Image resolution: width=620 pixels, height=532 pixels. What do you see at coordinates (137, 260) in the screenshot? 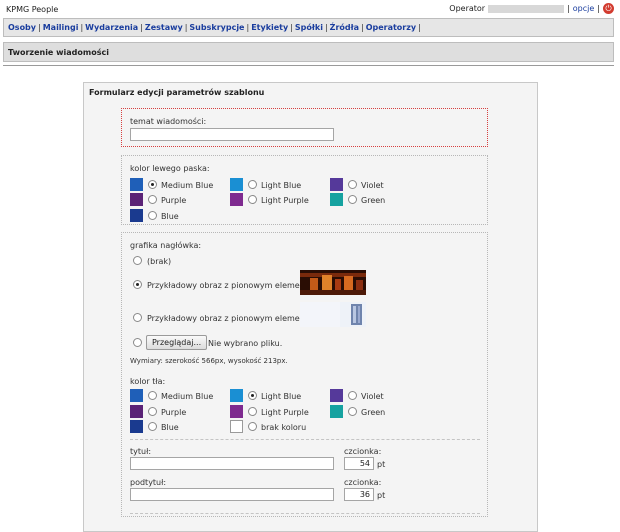
I see `graphic-radio-none` at bounding box center [137, 260].